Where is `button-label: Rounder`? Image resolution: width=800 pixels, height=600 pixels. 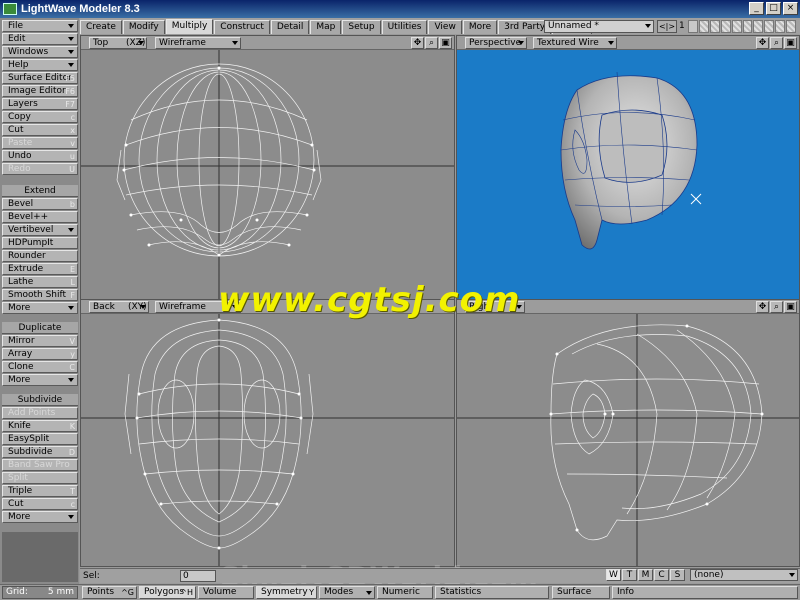 button-label: Rounder is located at coordinates (27, 256).